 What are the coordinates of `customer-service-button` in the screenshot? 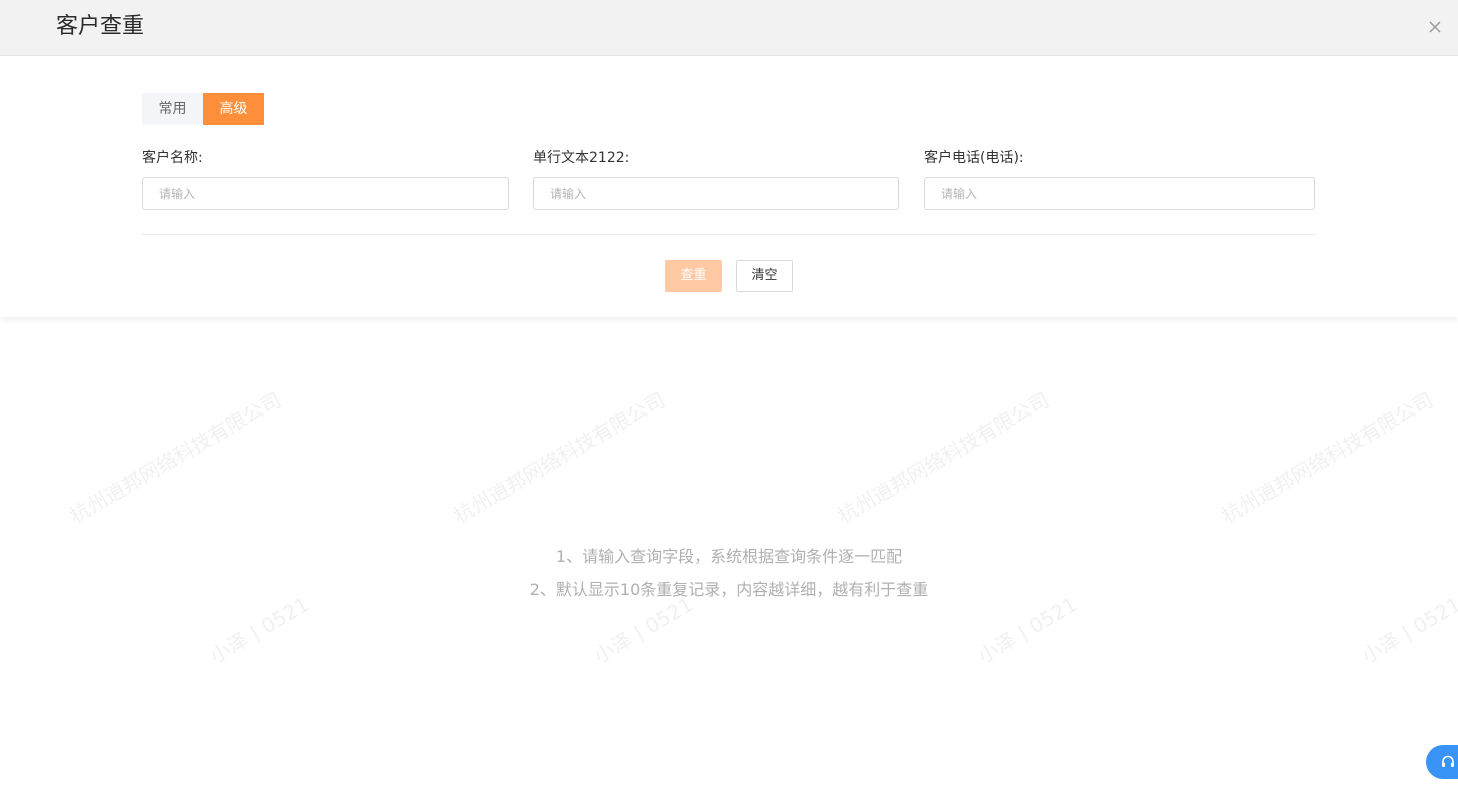 It's located at (1442, 762).